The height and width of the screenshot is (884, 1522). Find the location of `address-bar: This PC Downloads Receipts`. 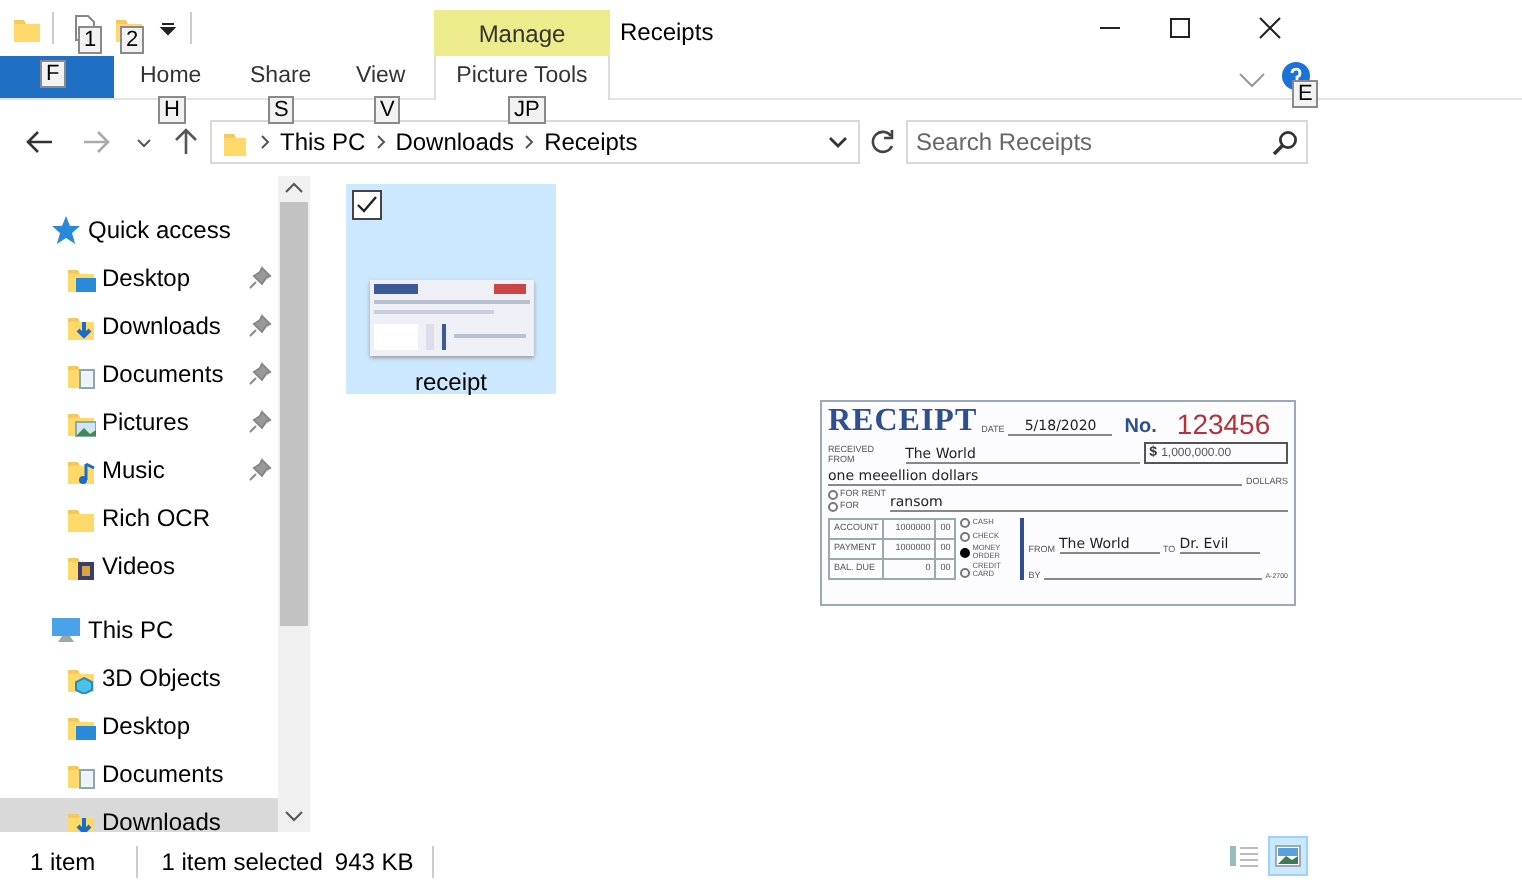

address-bar: This PC Downloads Receipts is located at coordinates (535, 142).